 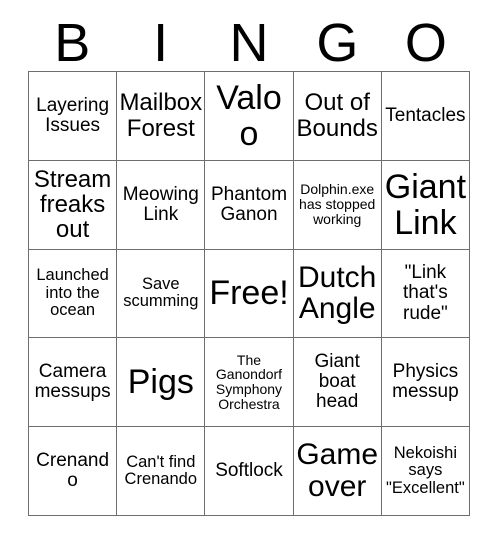 I want to click on bingo-cell-r4c5: Physics messup, so click(x=425, y=383).